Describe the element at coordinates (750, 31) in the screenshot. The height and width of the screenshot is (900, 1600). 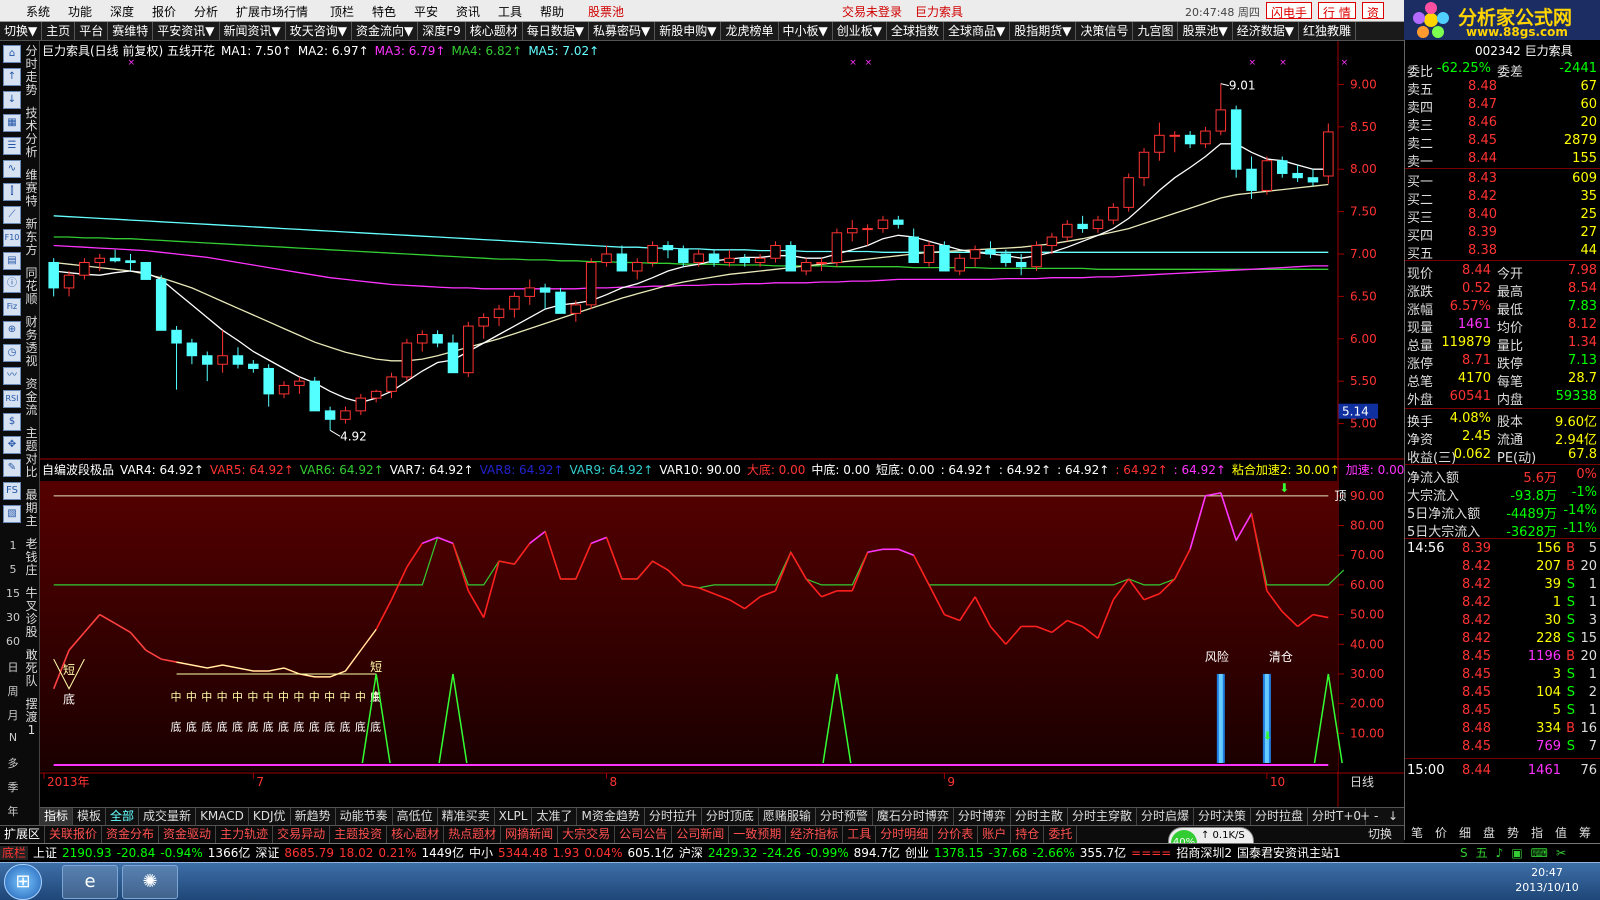
I see `toolbar-item-13: 龙虎榜单` at that location.